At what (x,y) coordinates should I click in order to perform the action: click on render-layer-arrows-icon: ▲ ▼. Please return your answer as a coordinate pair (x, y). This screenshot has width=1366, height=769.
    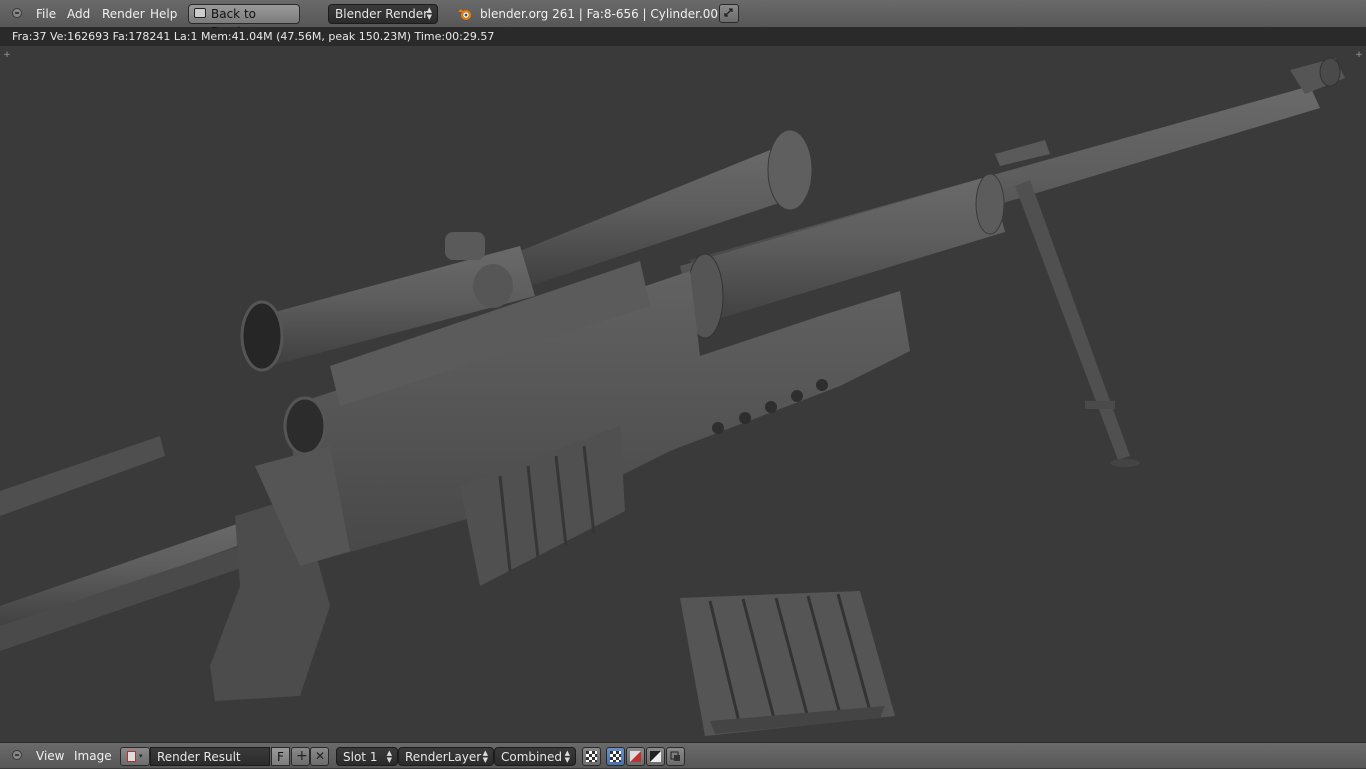
    Looking at the image, I should click on (485, 756).